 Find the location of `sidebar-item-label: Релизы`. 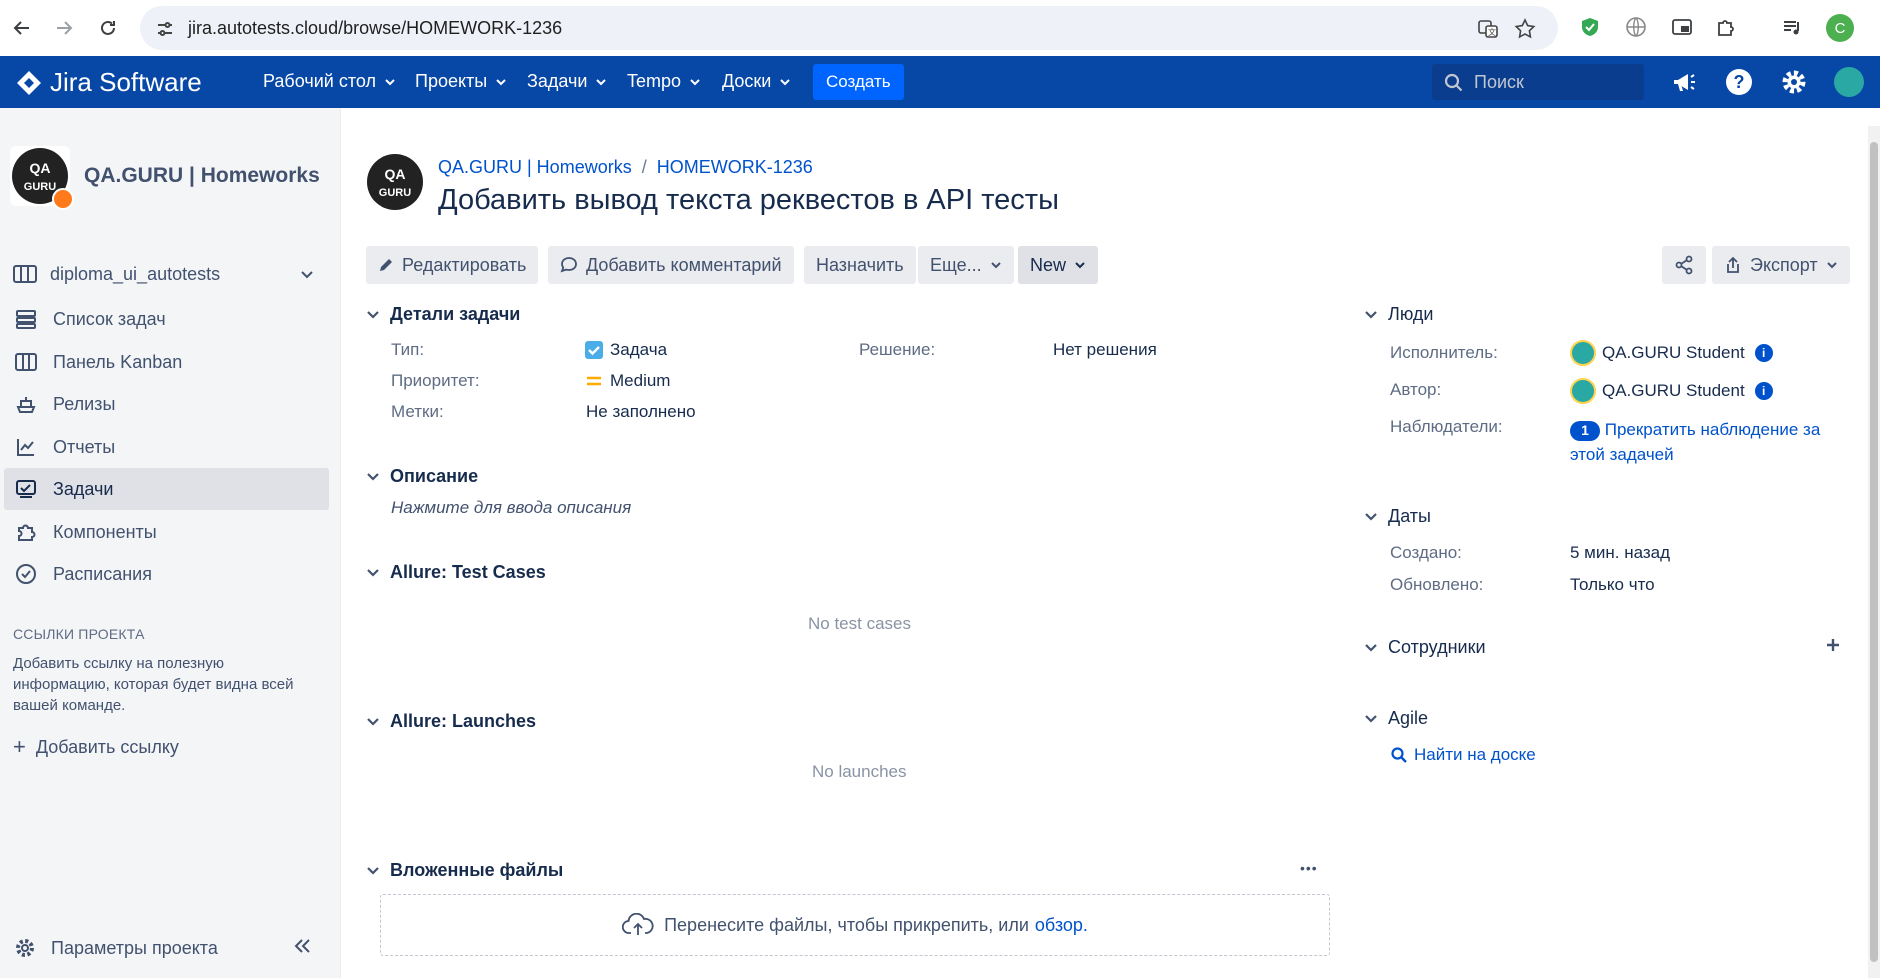

sidebar-item-label: Релизы is located at coordinates (84, 403).